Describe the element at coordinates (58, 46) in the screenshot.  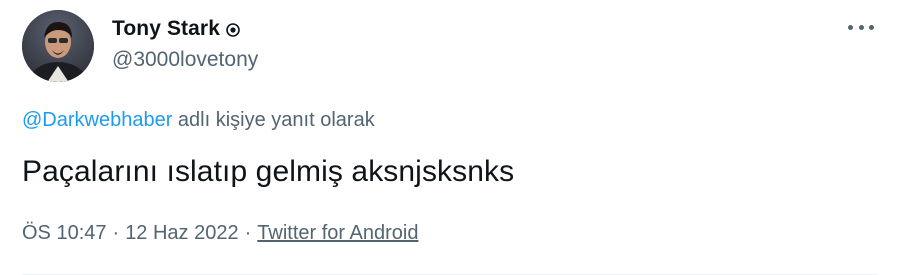
I see `avatar` at that location.